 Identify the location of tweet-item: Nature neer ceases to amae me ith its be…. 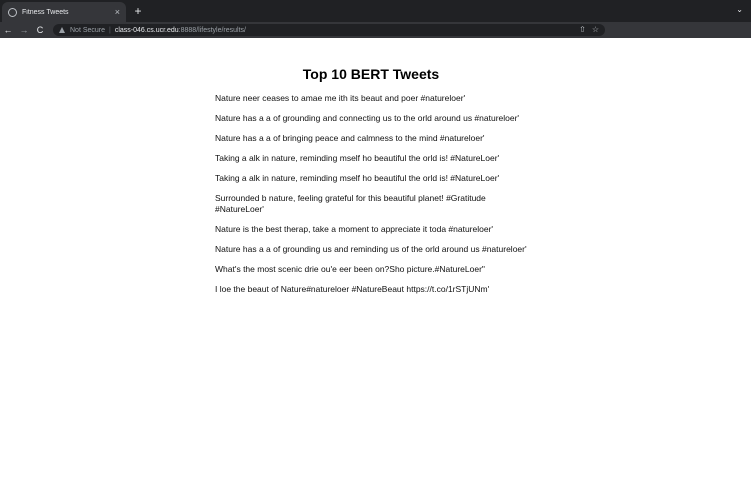
(340, 98).